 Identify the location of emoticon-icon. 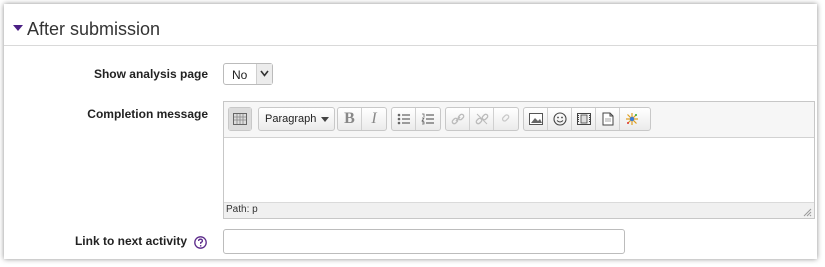
(559, 119).